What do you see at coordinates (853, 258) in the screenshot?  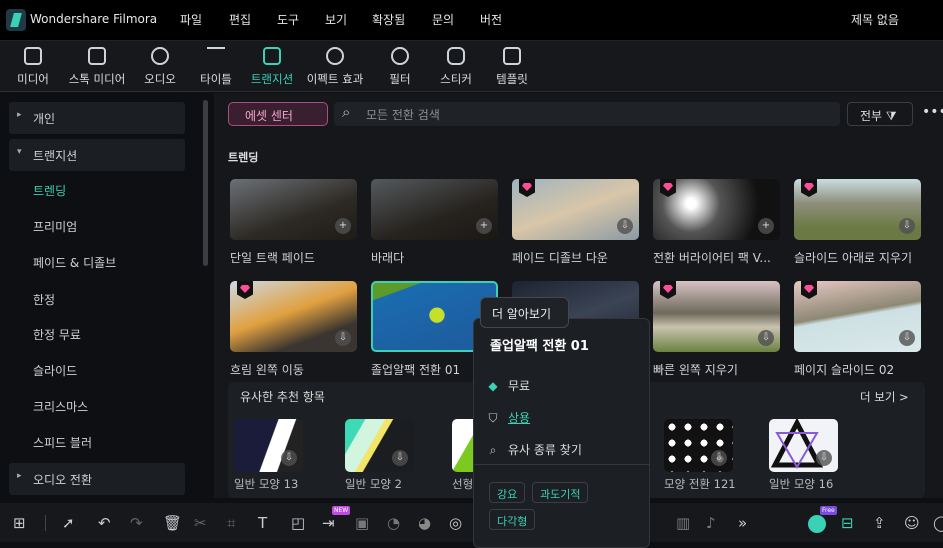 I see `card-label: 슬라이드 아래로 지우기` at bounding box center [853, 258].